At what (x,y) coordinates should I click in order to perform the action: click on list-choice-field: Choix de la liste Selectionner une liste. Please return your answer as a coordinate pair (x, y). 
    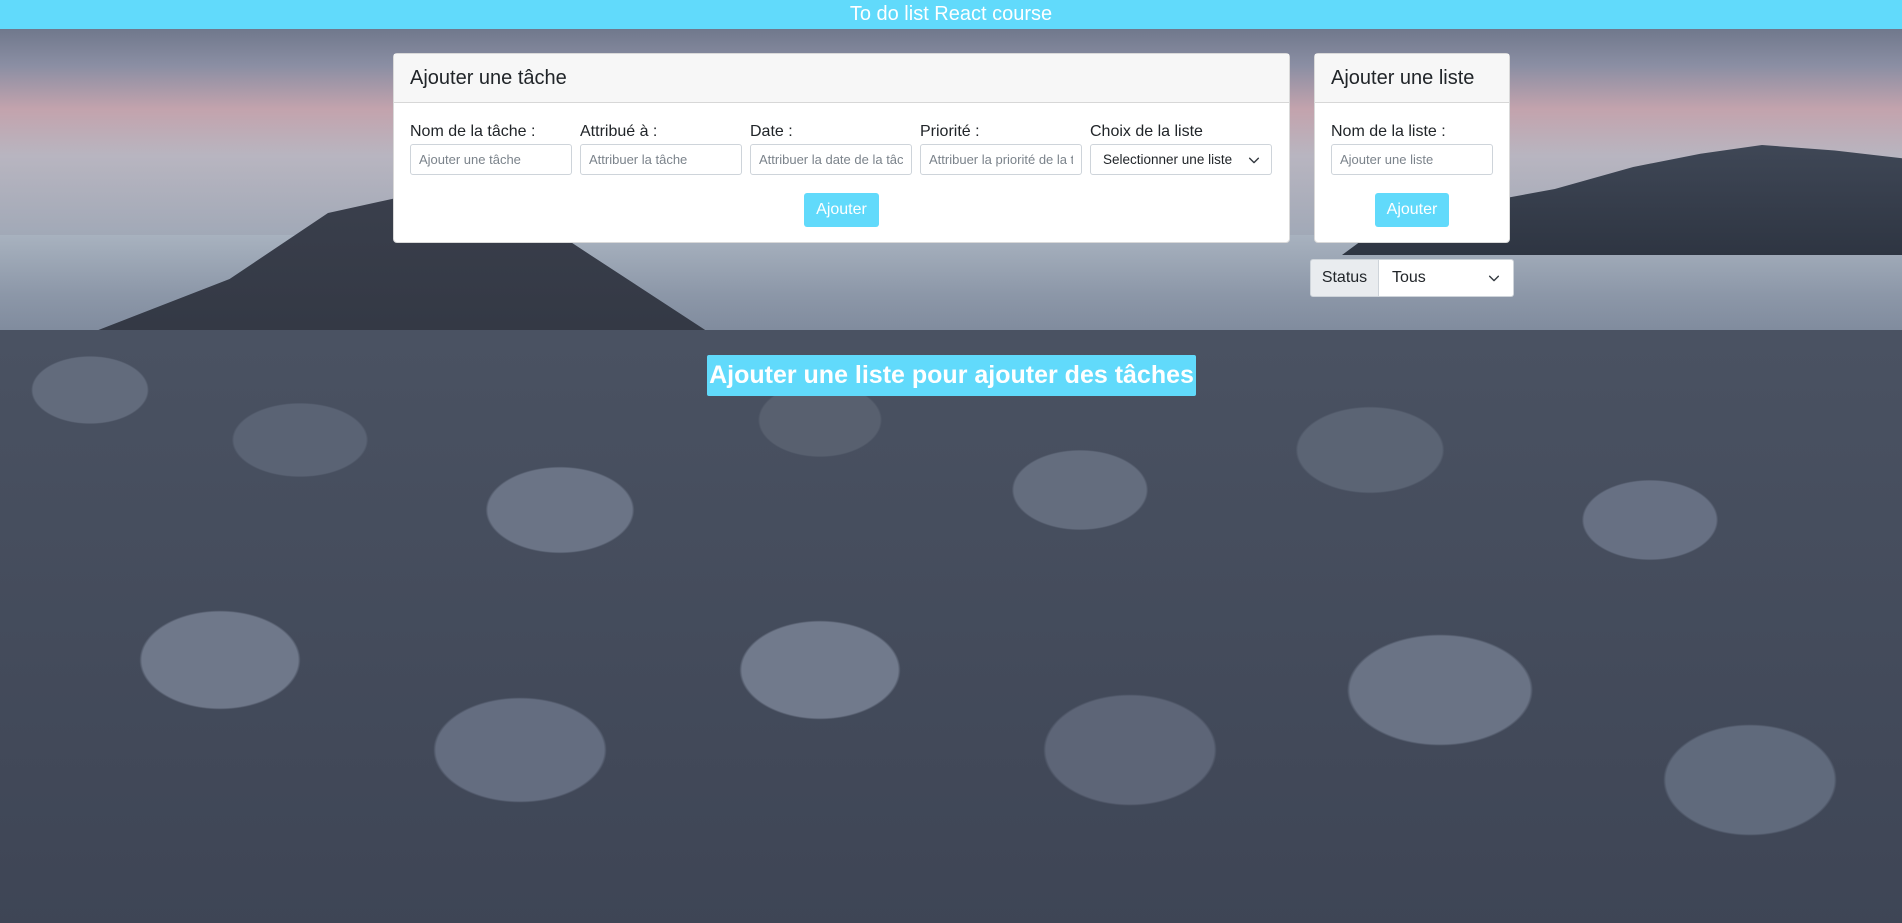
    Looking at the image, I should click on (1181, 149).